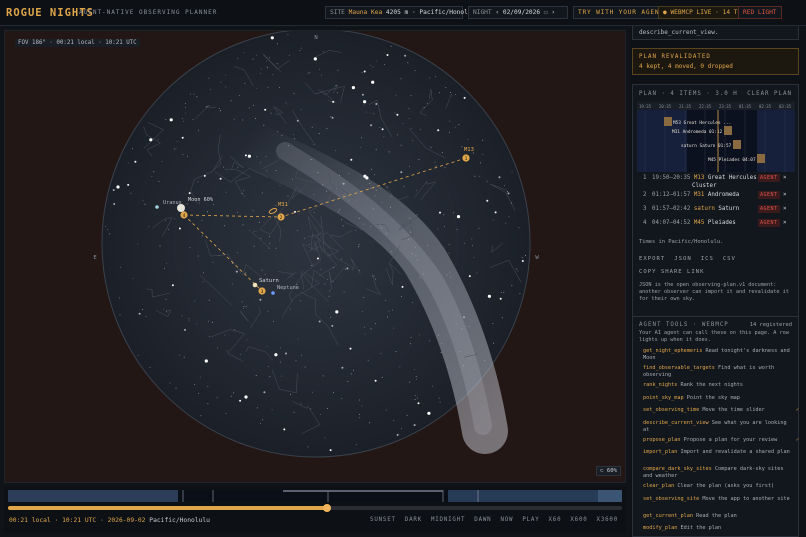  Describe the element at coordinates (621, 12) in the screenshot. I see `try-agent-button: TRY WITH YOUR AGENT` at that location.